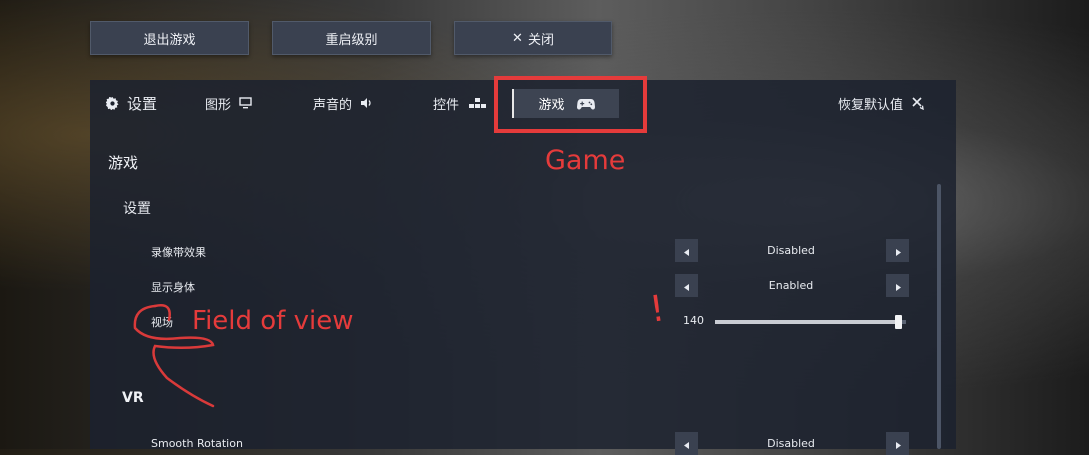 This screenshot has width=1089, height=455. Describe the element at coordinates (123, 163) in the screenshot. I see `section-title-game: 游戏` at that location.